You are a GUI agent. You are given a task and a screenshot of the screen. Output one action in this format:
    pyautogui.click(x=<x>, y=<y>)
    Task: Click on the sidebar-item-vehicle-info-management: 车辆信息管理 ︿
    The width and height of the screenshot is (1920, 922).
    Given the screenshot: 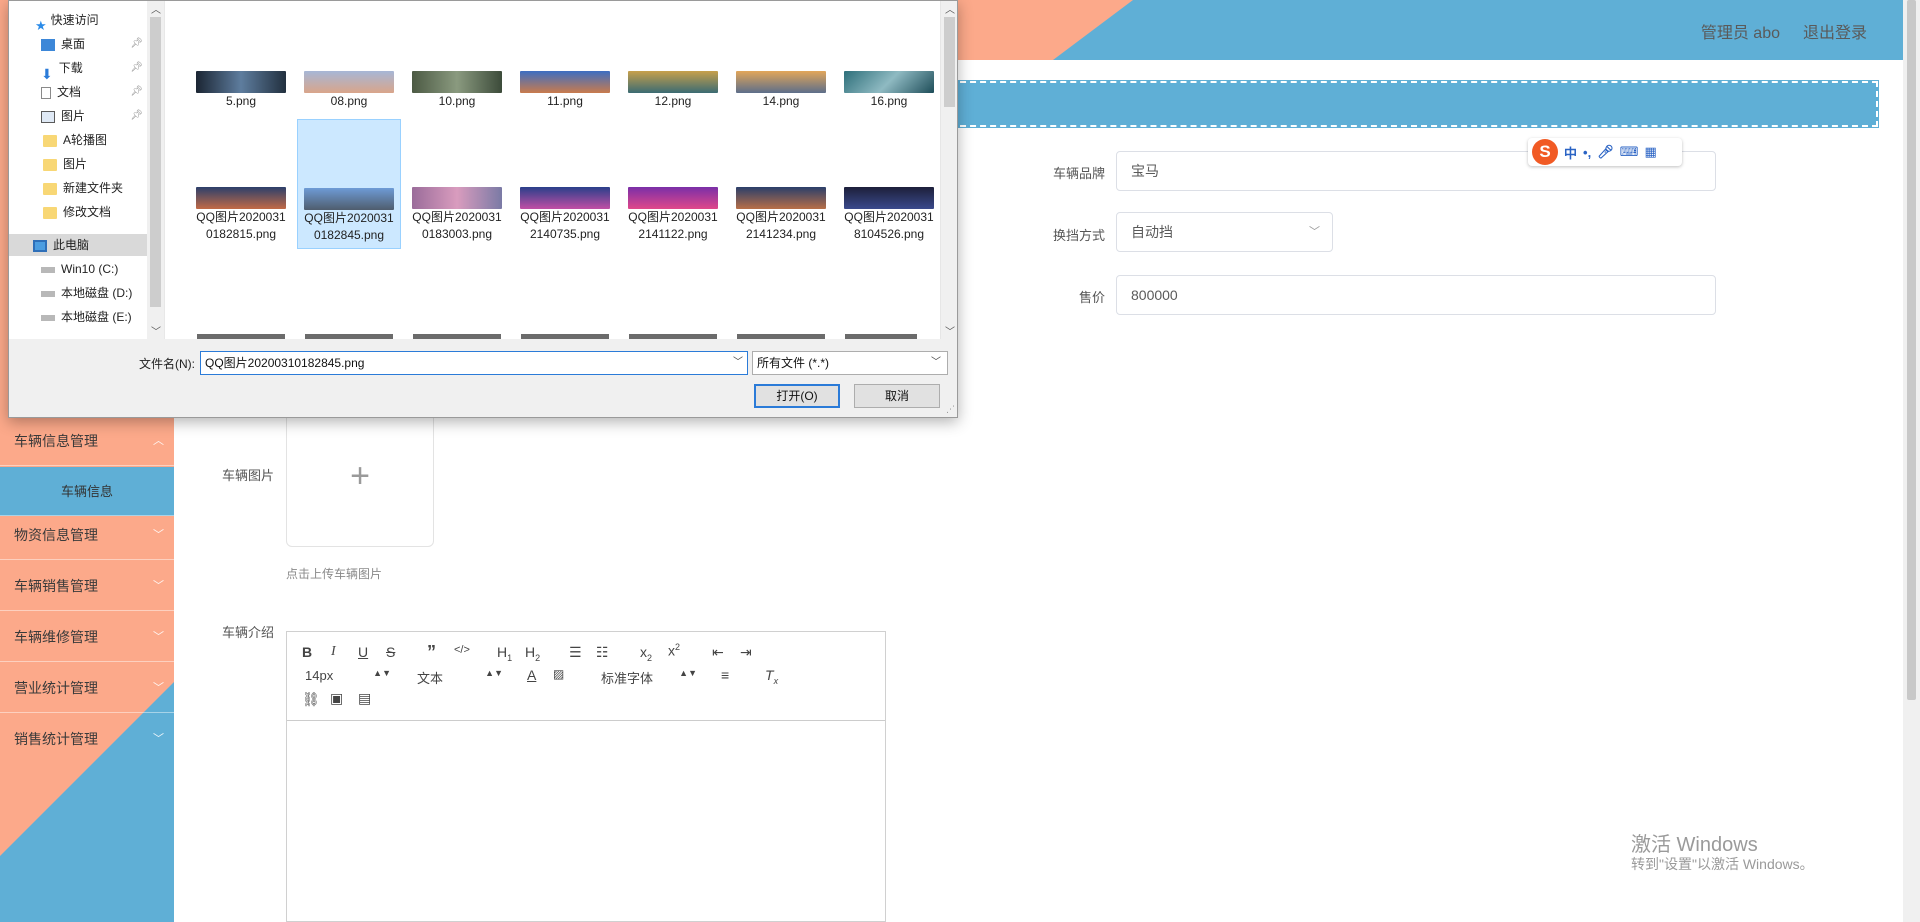 What is the action you would take?
    pyautogui.click(x=87, y=441)
    